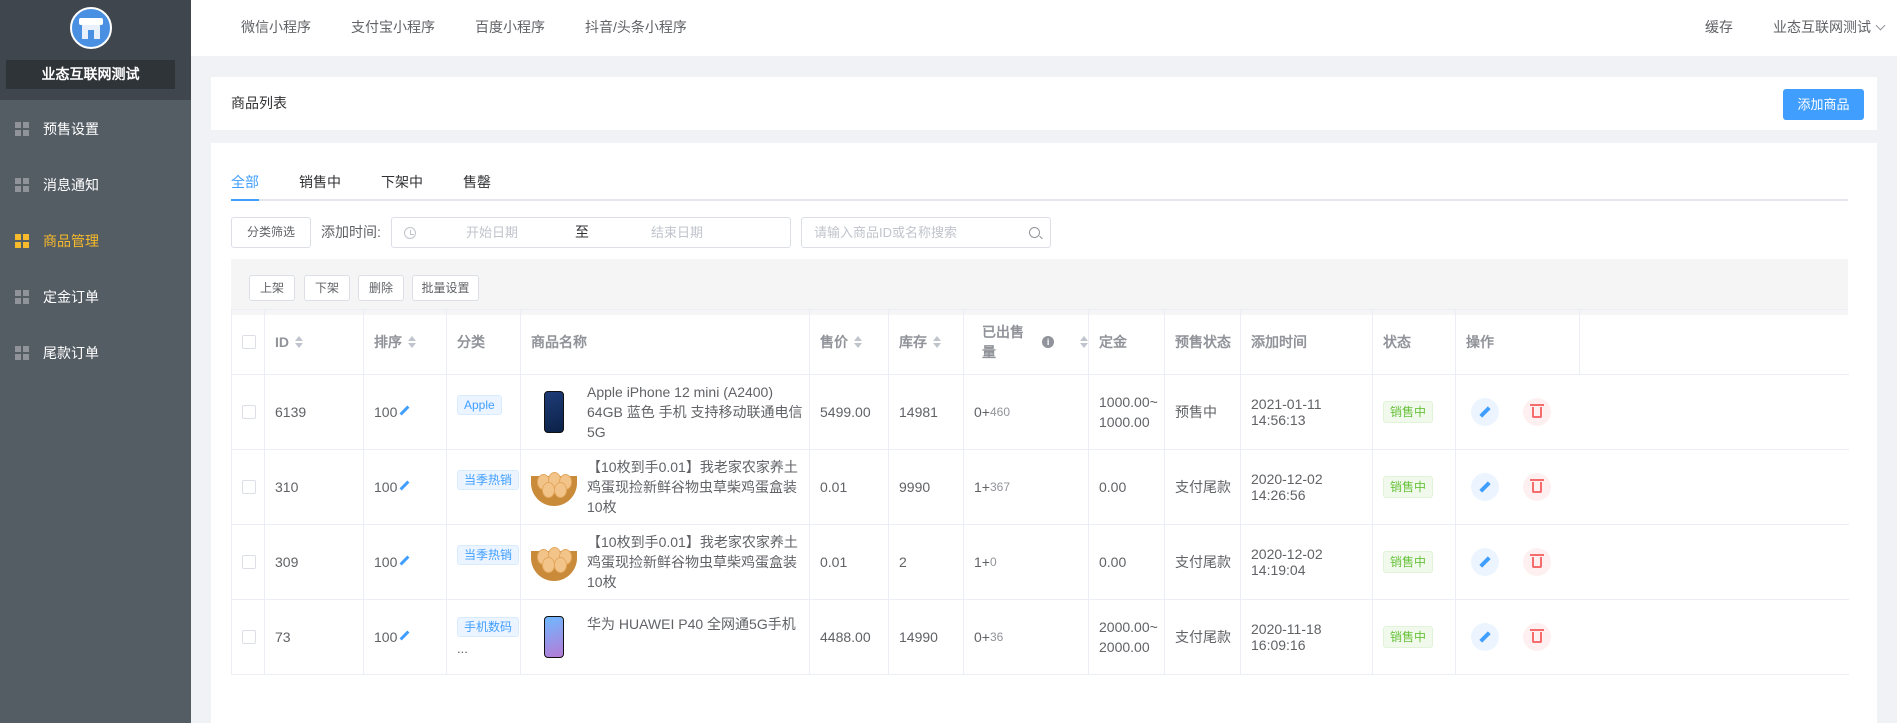 The image size is (1897, 723). Describe the element at coordinates (327, 288) in the screenshot. I see `list-off-button: 下架` at that location.